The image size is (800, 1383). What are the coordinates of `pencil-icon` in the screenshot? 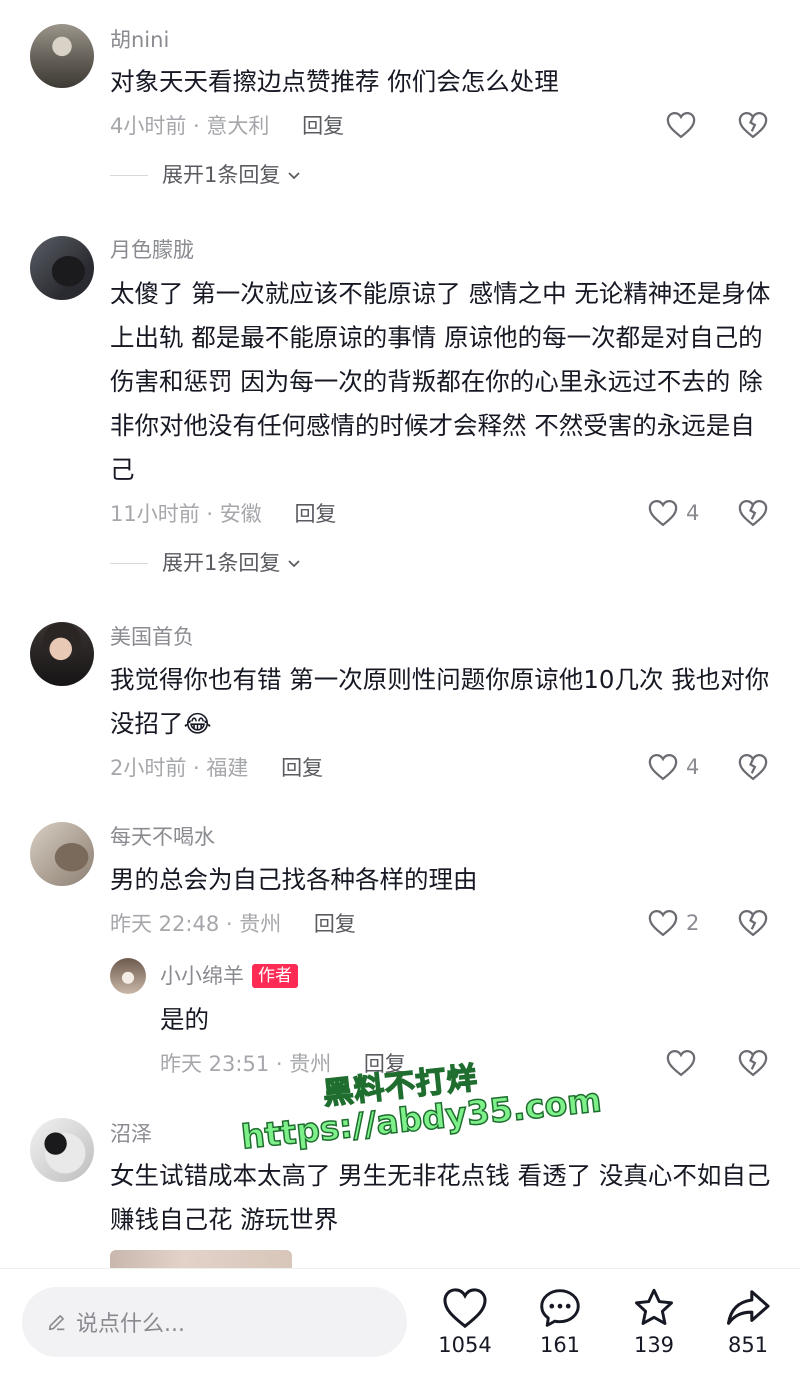 It's located at (56, 1323).